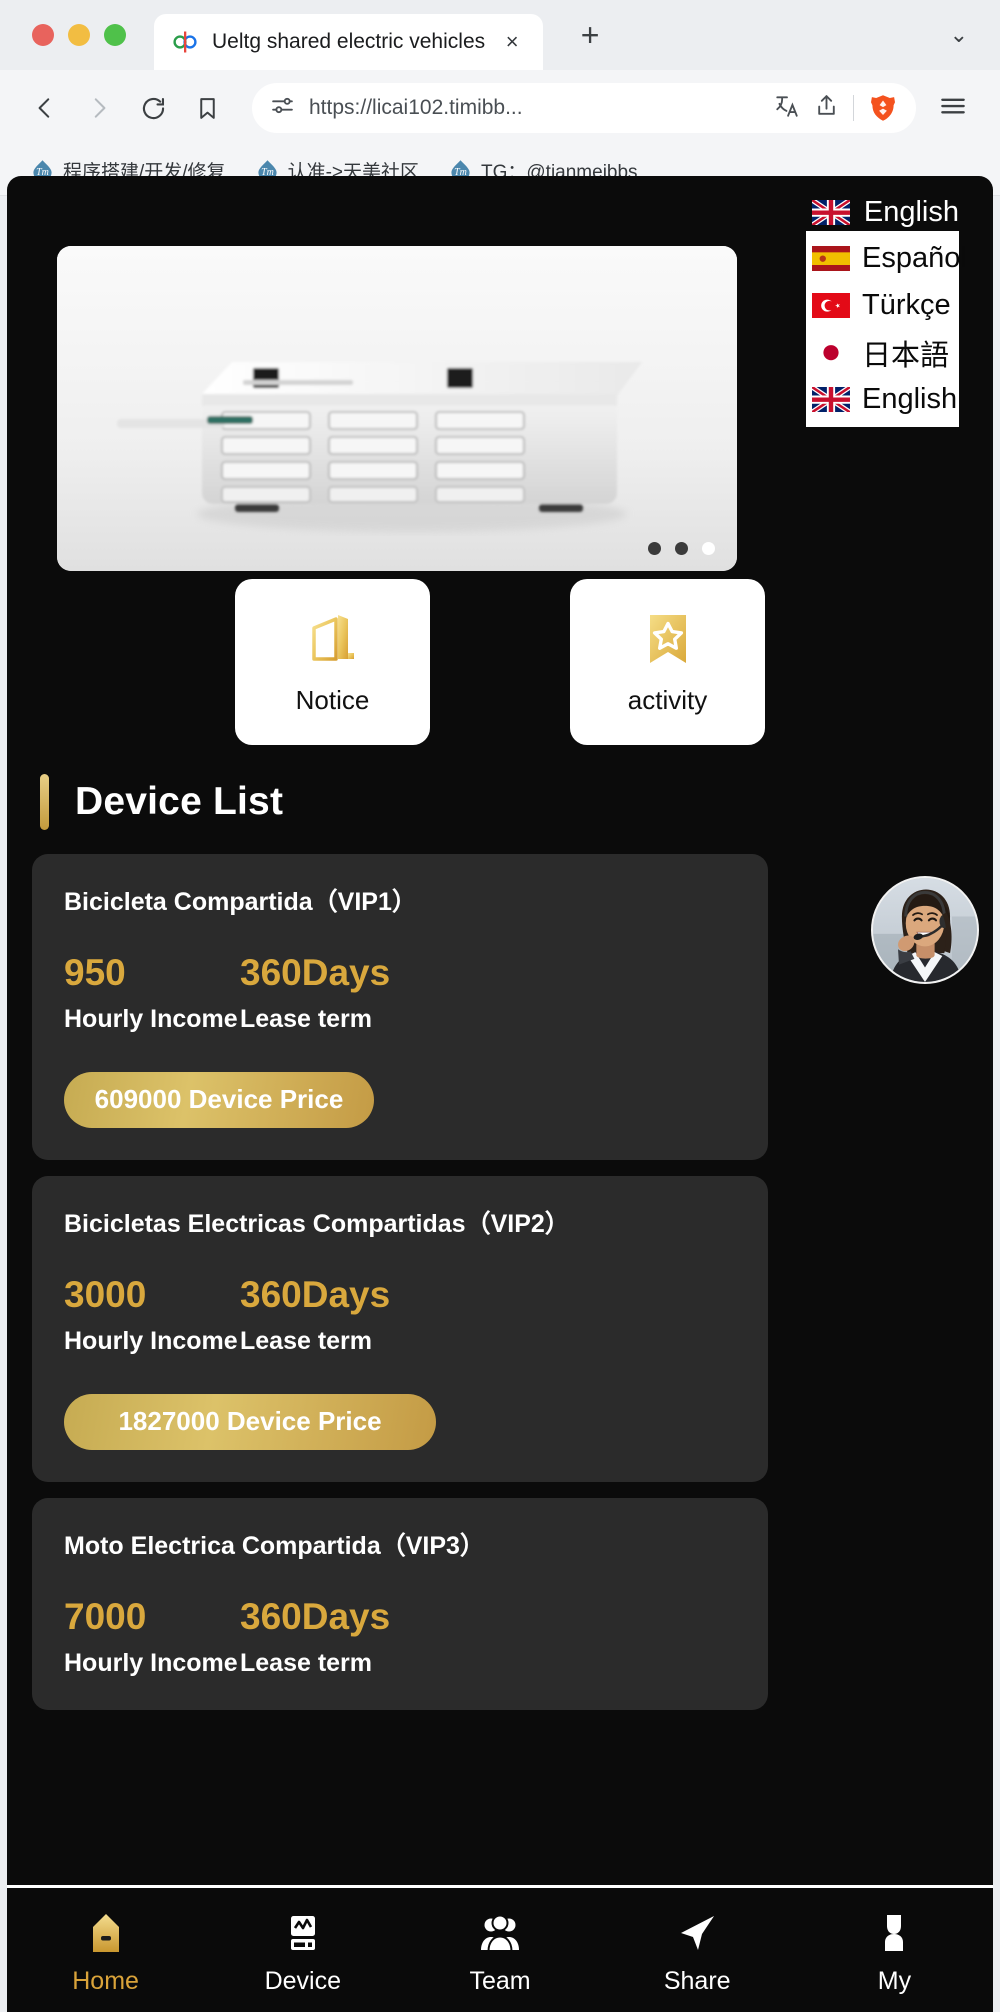 The width and height of the screenshot is (1000, 2012). I want to click on device-income-value: 3000, so click(105, 1294).